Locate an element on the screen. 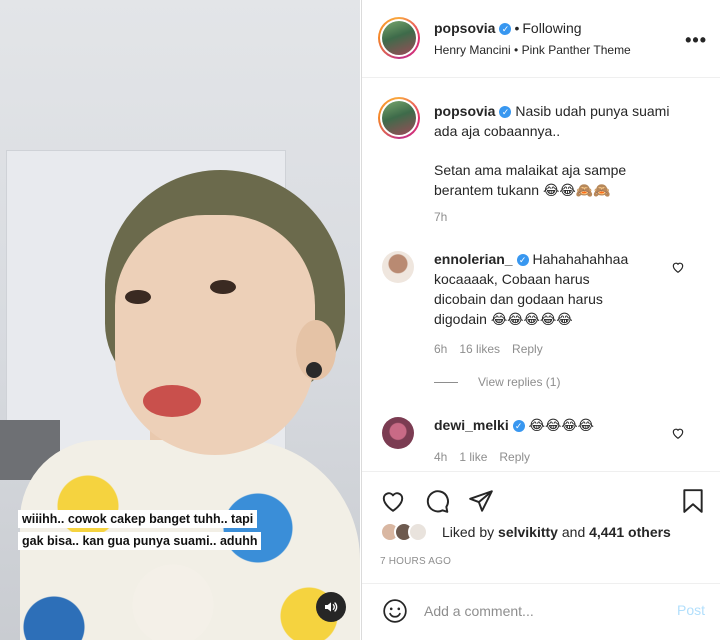 This screenshot has width=720, height=640. comment-meta: 4h 1 like Reply is located at coordinates (482, 457).